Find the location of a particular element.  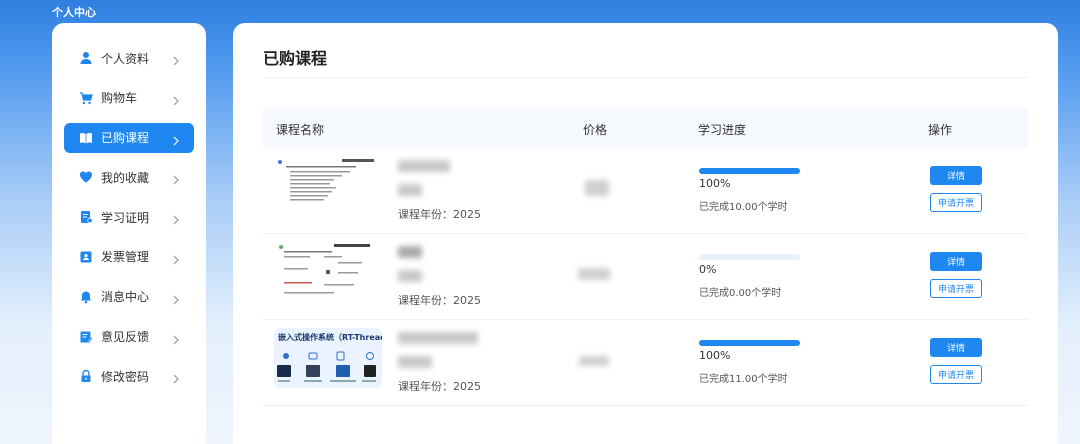

top-bar: 个人中心 is located at coordinates (540, 11).